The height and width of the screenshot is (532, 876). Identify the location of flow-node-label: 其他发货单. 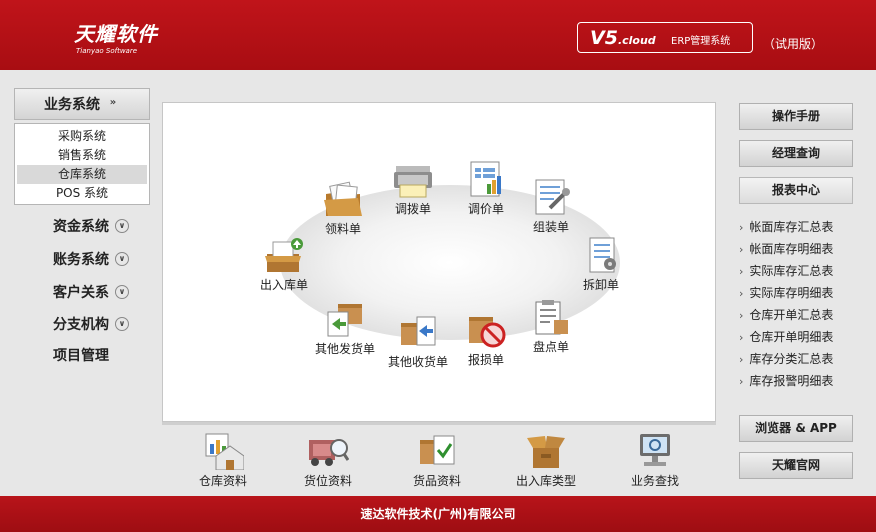
(344, 349).